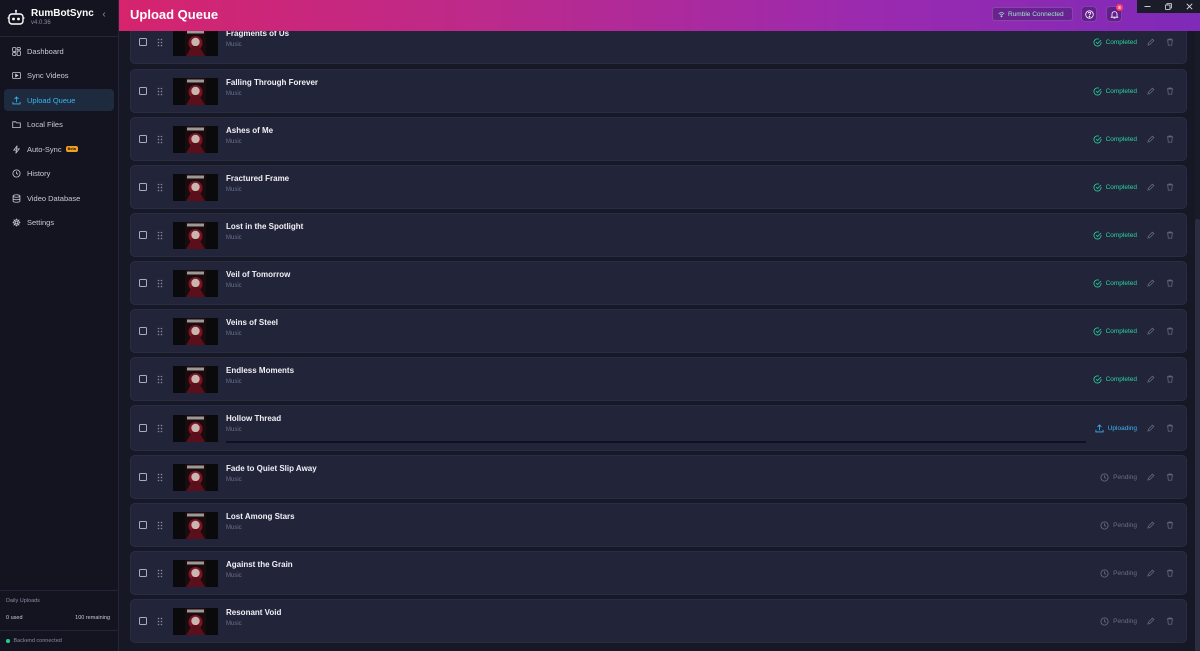 The image size is (1200, 651). I want to click on maximize-button, so click(1168, 6).